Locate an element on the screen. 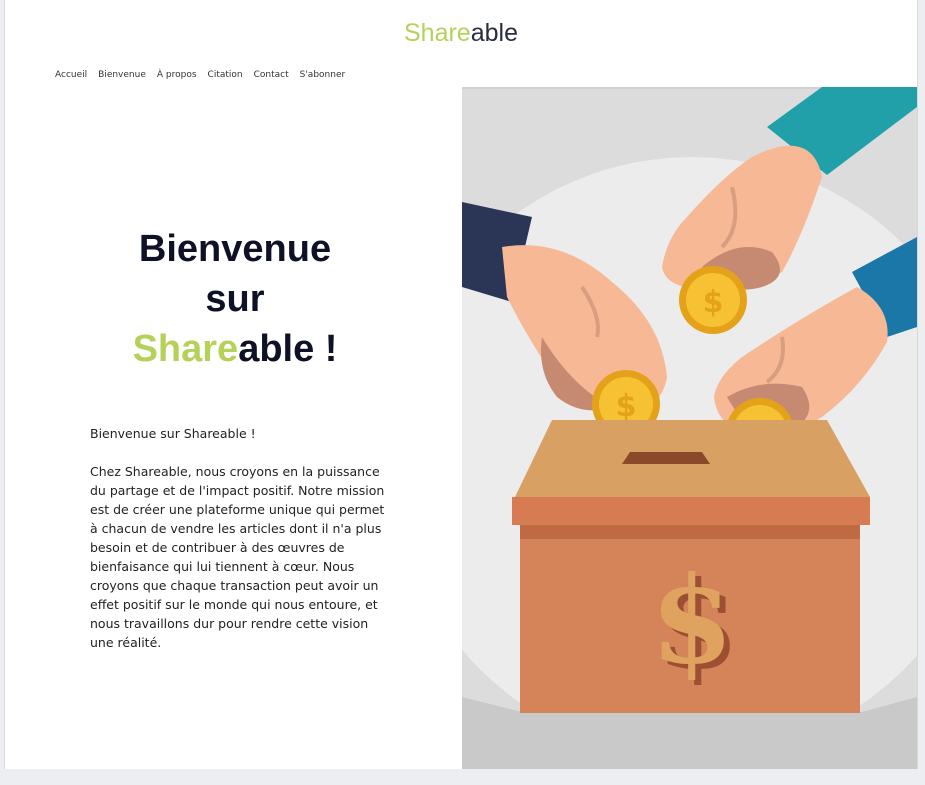 The height and width of the screenshot is (785, 925). hero-title-line1: Bienvenue is located at coordinates (235, 249).